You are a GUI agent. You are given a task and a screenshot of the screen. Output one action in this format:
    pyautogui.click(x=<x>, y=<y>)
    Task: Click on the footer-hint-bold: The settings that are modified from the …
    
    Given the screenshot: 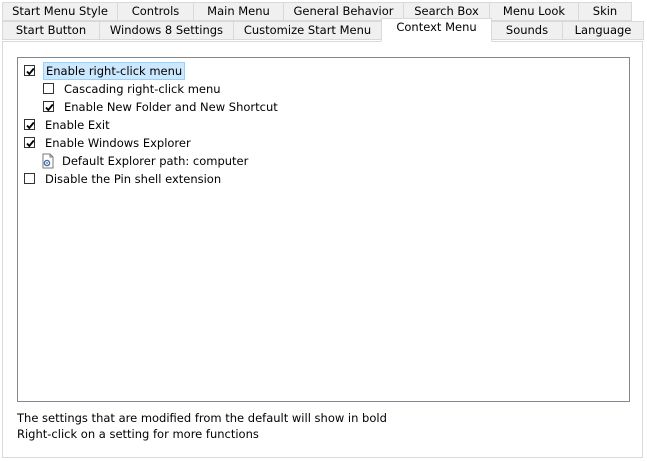 What is the action you would take?
    pyautogui.click(x=202, y=418)
    